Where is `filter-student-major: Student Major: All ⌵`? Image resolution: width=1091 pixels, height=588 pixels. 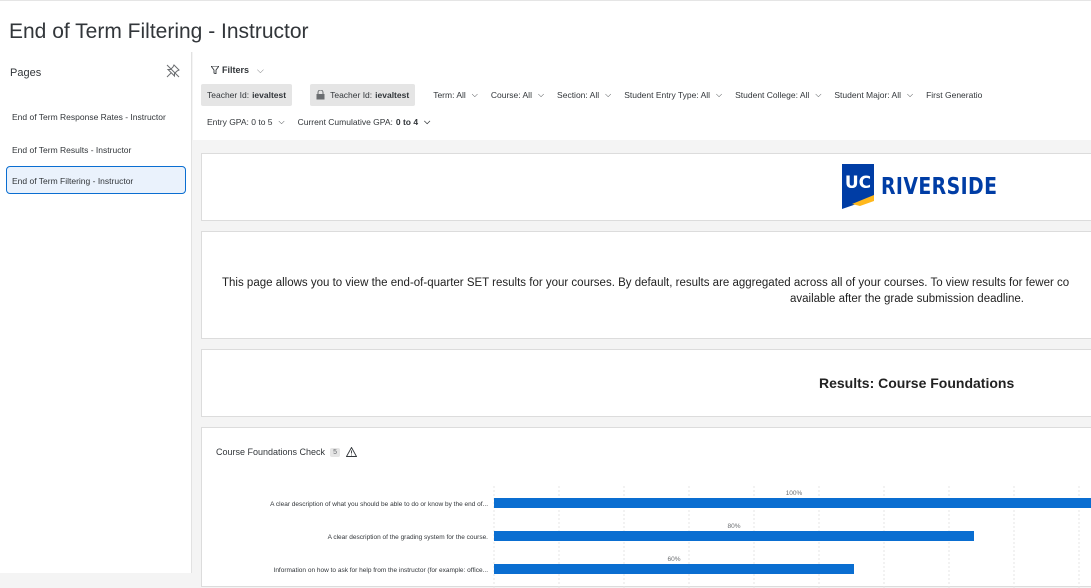
filter-student-major: Student Major: All ⌵ is located at coordinates (873, 95).